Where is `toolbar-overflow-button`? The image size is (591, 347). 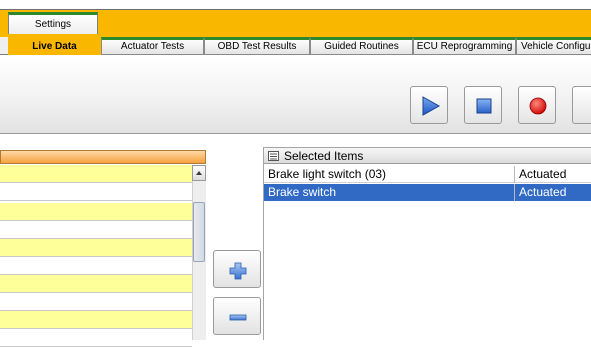 toolbar-overflow-button is located at coordinates (581, 105).